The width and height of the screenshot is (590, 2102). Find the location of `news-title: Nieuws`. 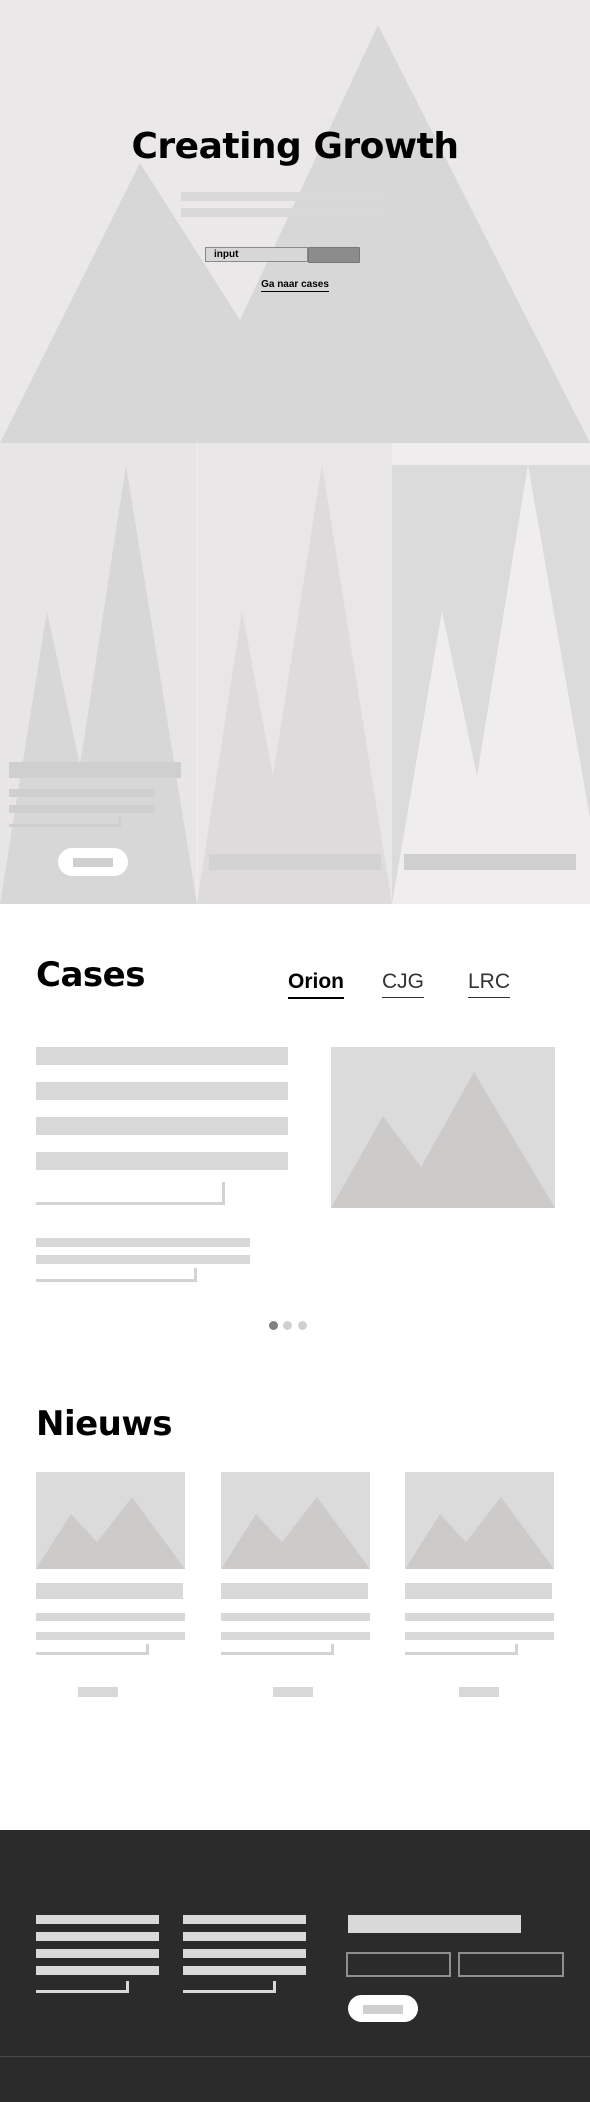

news-title: Nieuws is located at coordinates (104, 1424).